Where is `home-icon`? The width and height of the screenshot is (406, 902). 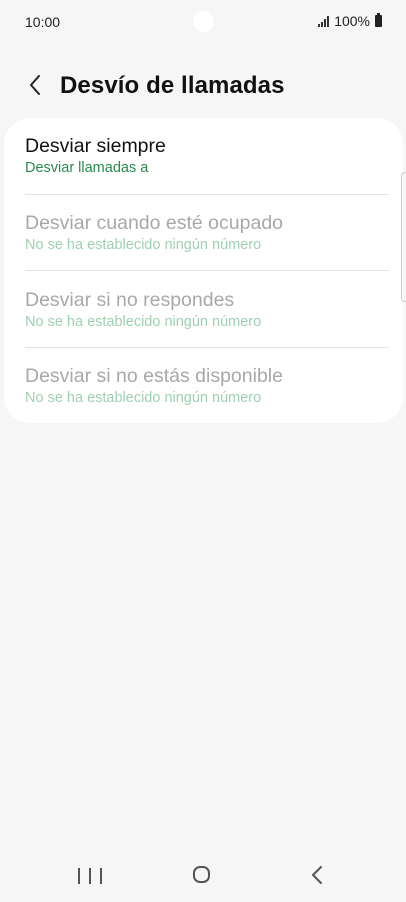
home-icon is located at coordinates (201, 874).